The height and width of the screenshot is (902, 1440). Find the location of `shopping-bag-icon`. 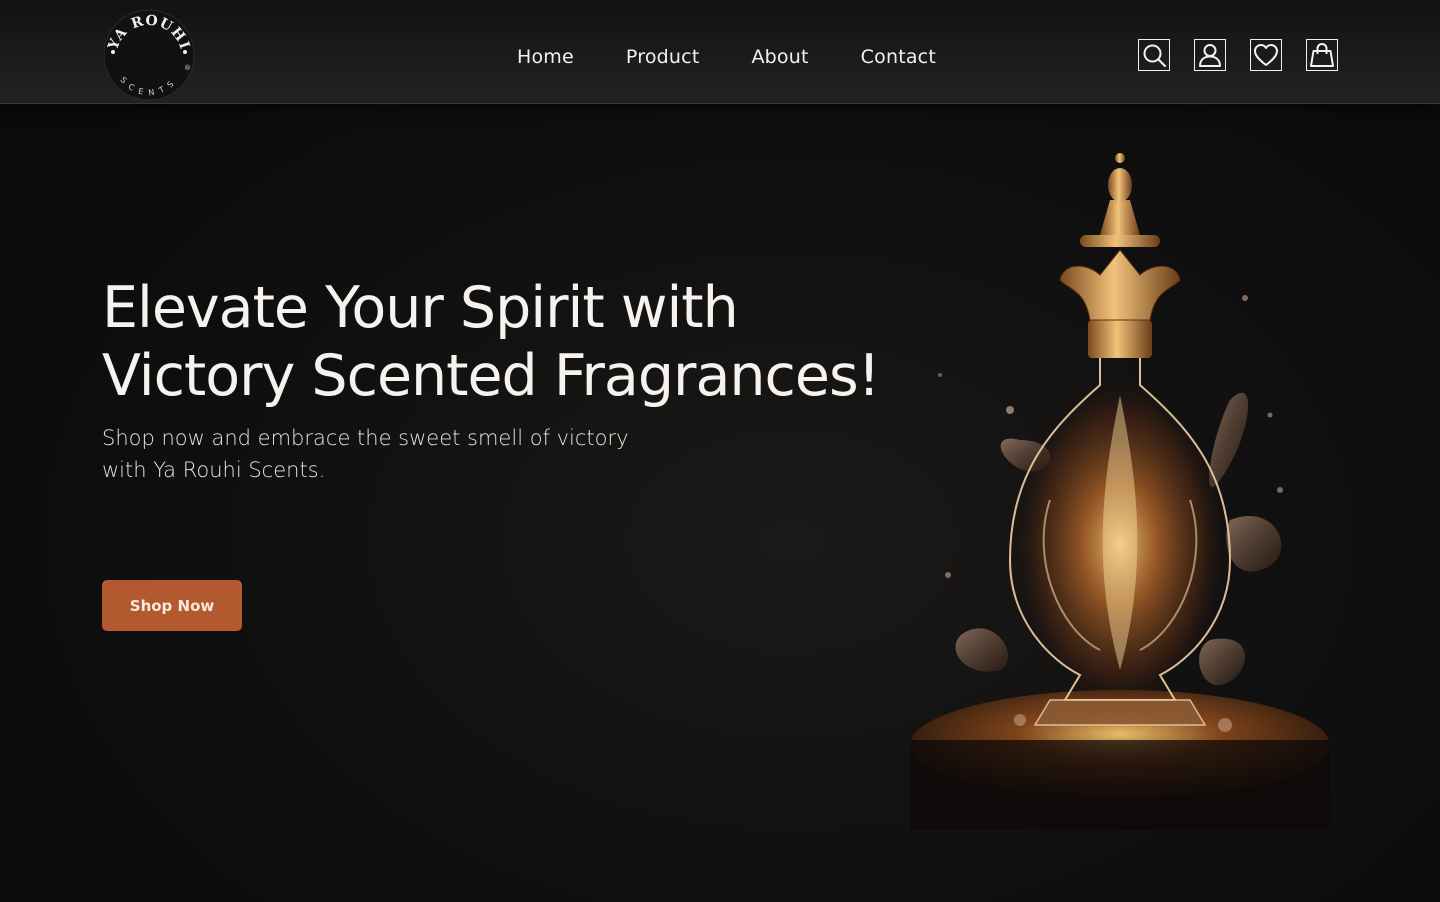

shopping-bag-icon is located at coordinates (1322, 54).